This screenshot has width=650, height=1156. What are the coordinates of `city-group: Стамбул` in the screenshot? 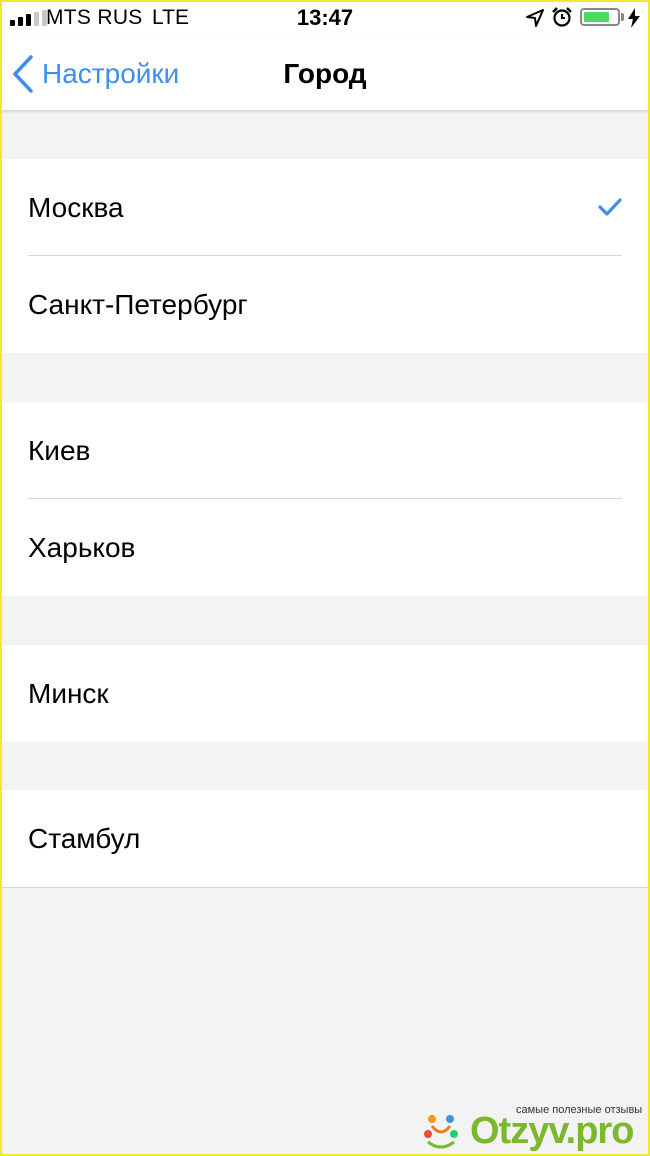 It's located at (325, 839).